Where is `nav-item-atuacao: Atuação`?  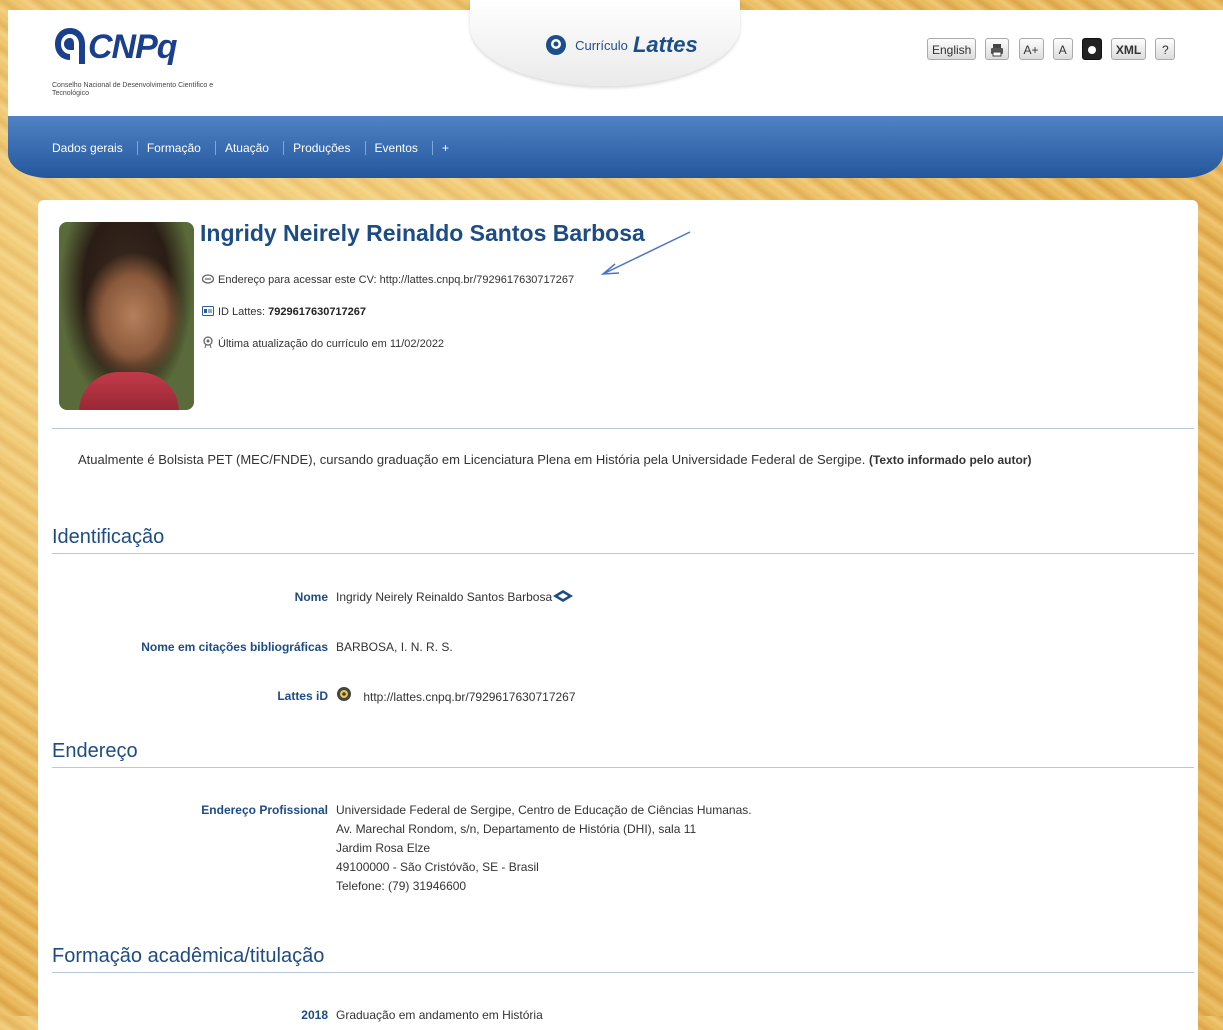 nav-item-atuacao: Atuação is located at coordinates (246, 148).